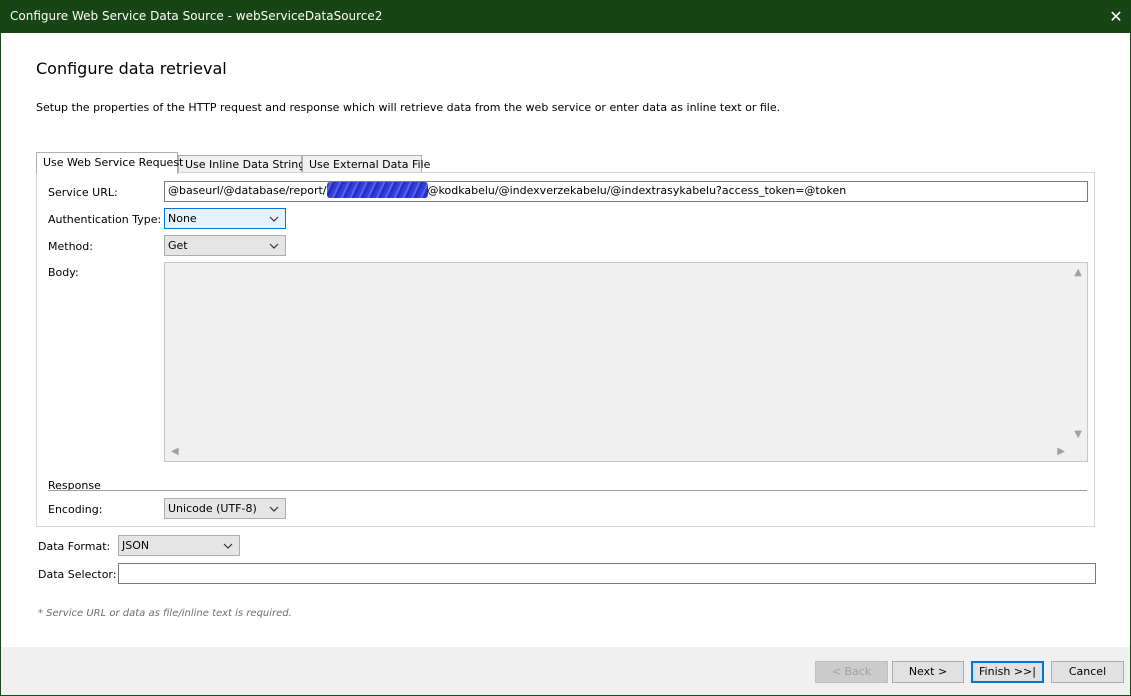  Describe the element at coordinates (366, 164) in the screenshot. I see `tab-external-data-file: Use External Data File` at that location.